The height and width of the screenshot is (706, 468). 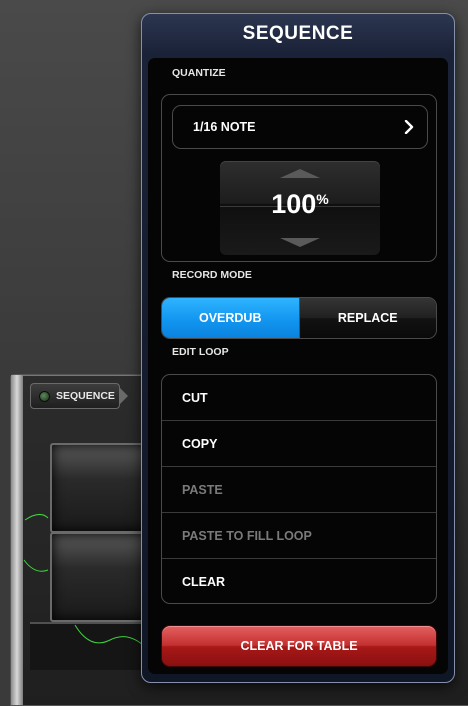 I want to click on quantize-label: QUANTIZE, so click(x=199, y=73).